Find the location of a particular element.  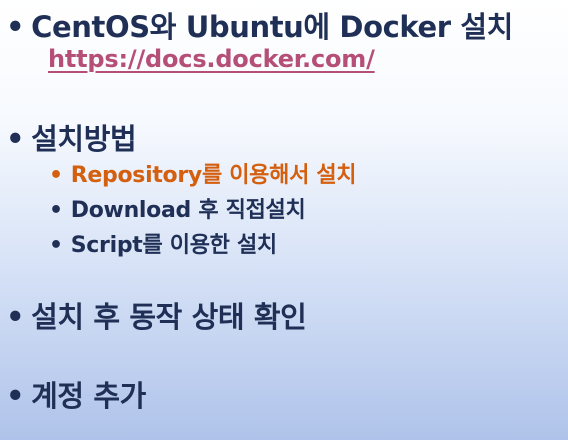

subbullet-repository-install: • Repository를 이용해서 설치 is located at coordinates (203, 173).